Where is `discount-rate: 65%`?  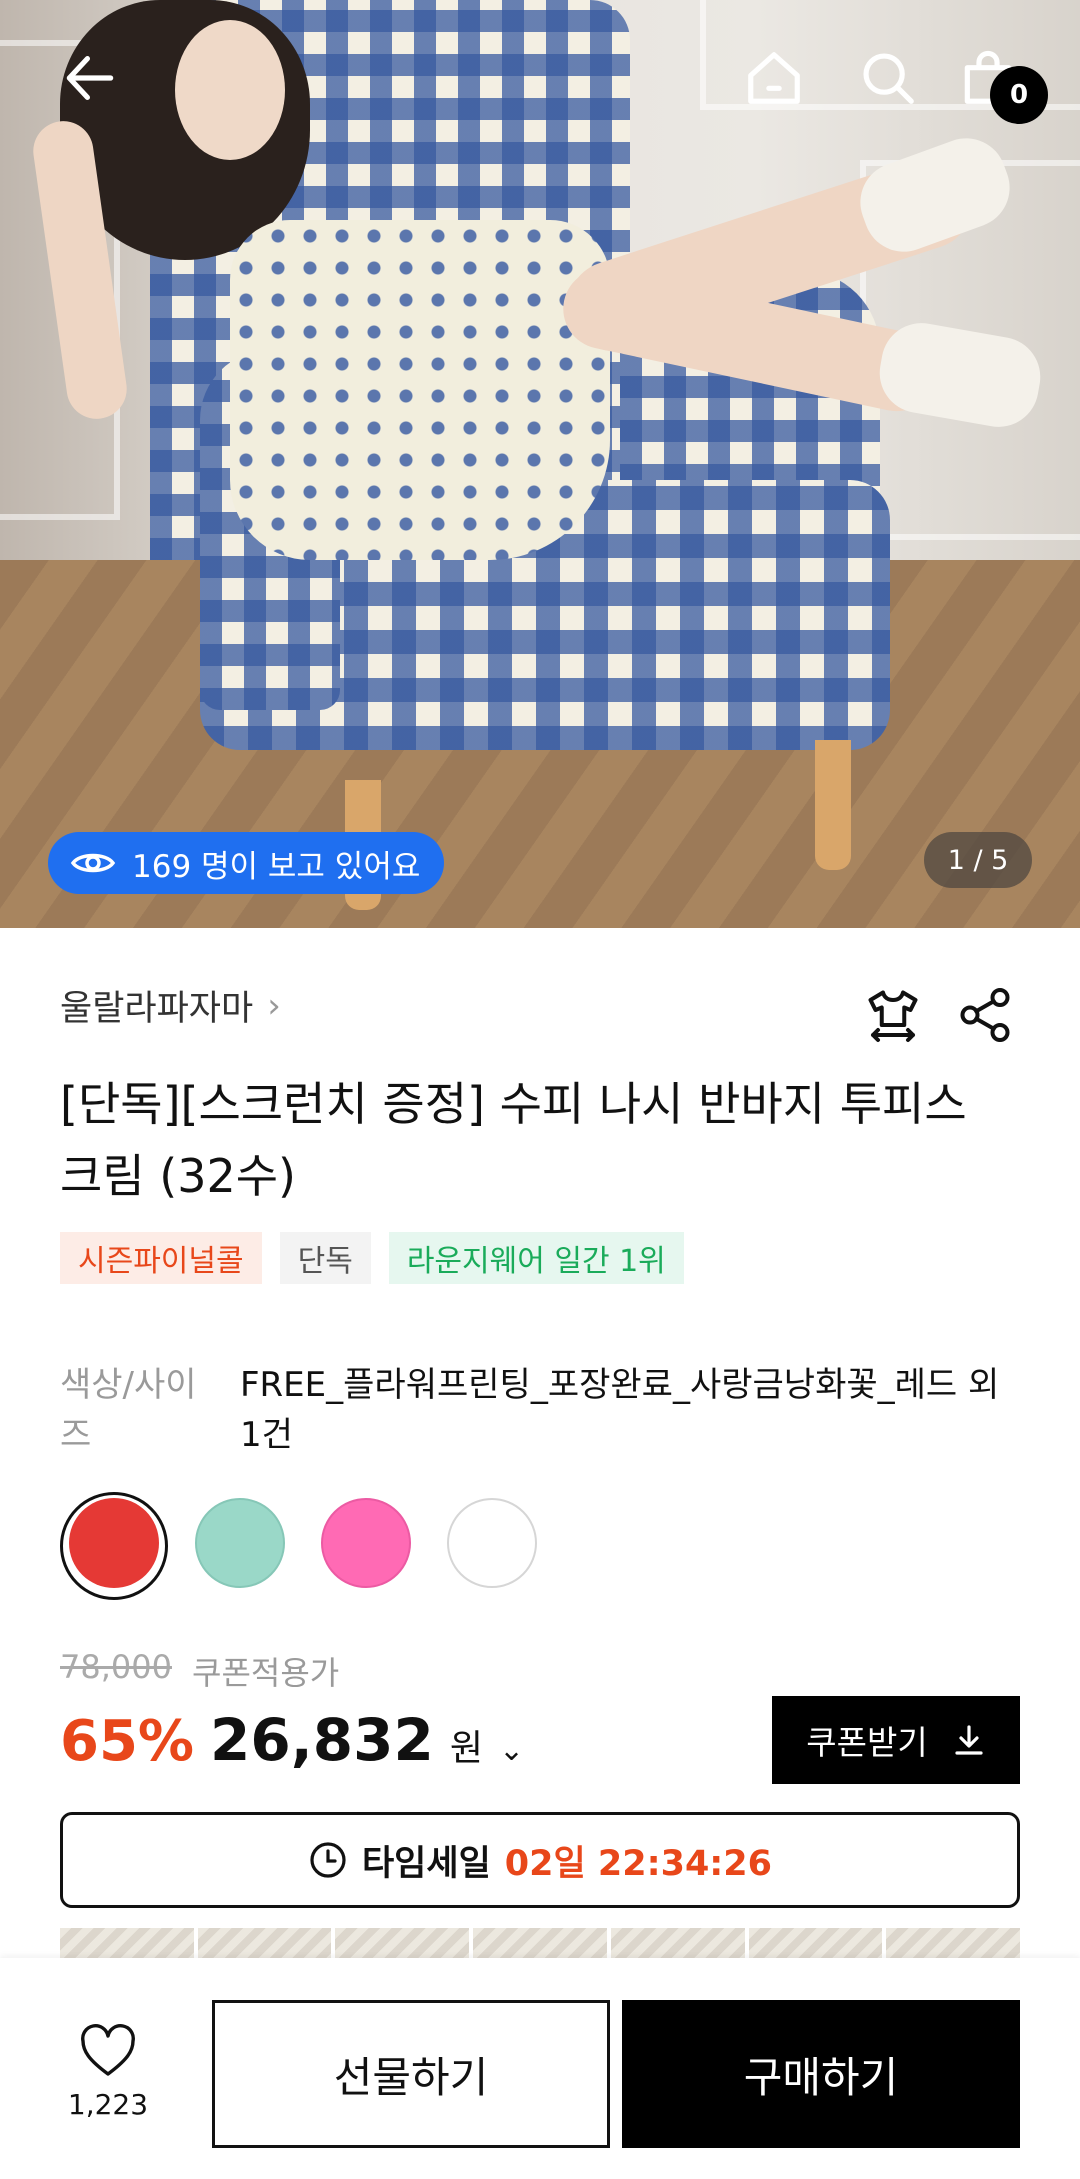
discount-rate: 65% is located at coordinates (127, 1741).